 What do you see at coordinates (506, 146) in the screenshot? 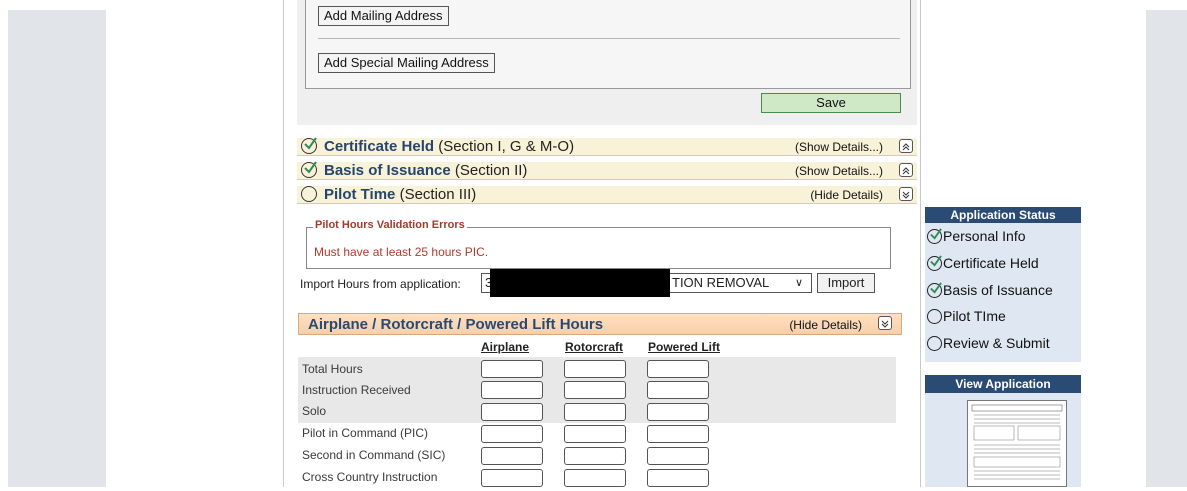
I see `section-subtitle: (Section I, G & M-O)` at bounding box center [506, 146].